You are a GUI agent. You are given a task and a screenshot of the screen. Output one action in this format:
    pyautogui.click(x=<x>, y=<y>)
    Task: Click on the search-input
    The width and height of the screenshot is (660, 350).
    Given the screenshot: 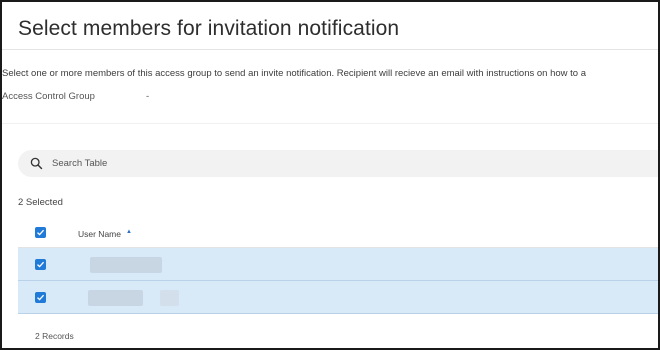 What is the action you would take?
    pyautogui.click(x=342, y=163)
    